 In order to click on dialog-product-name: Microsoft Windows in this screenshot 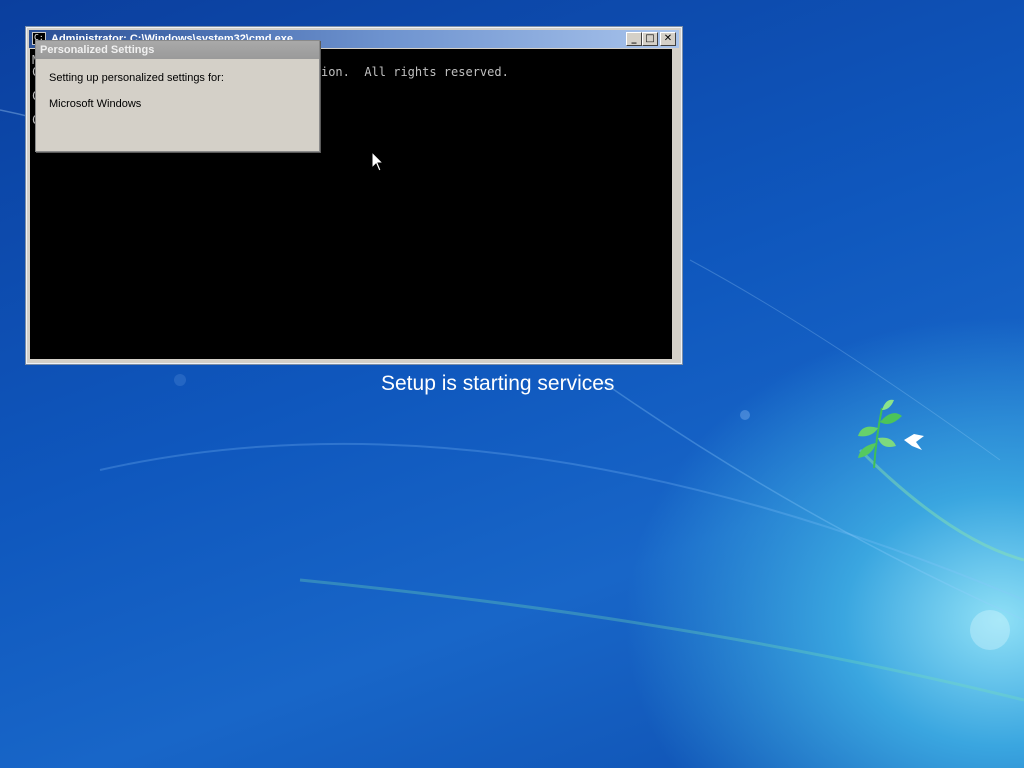, I will do `click(95, 104)`.